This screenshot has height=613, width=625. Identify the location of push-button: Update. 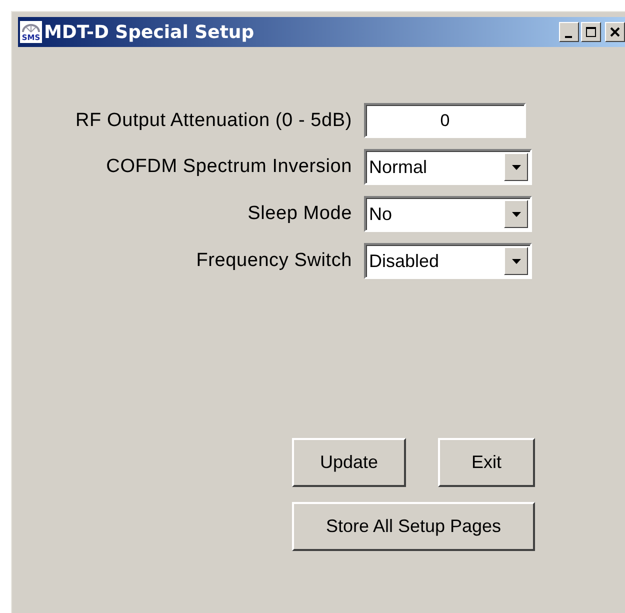
(349, 462).